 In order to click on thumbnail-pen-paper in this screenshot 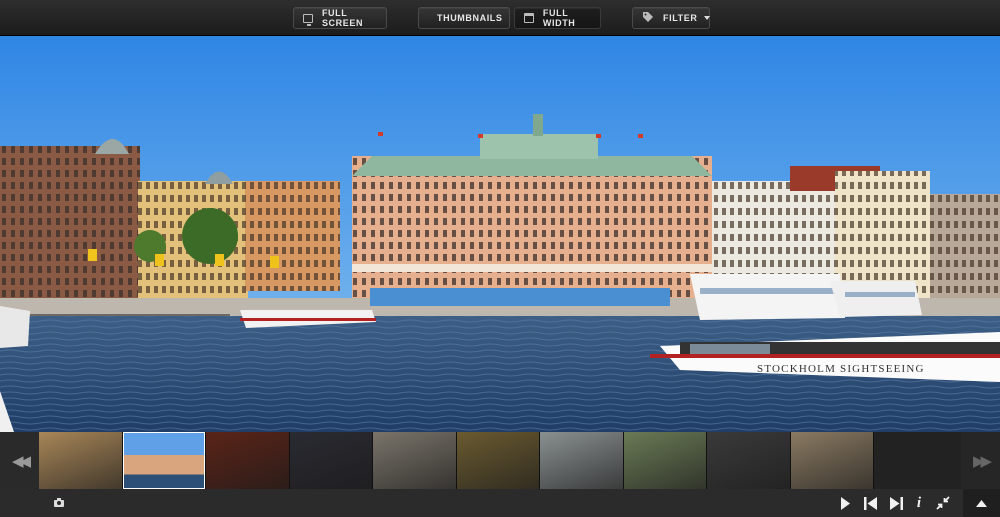, I will do `click(832, 460)`.